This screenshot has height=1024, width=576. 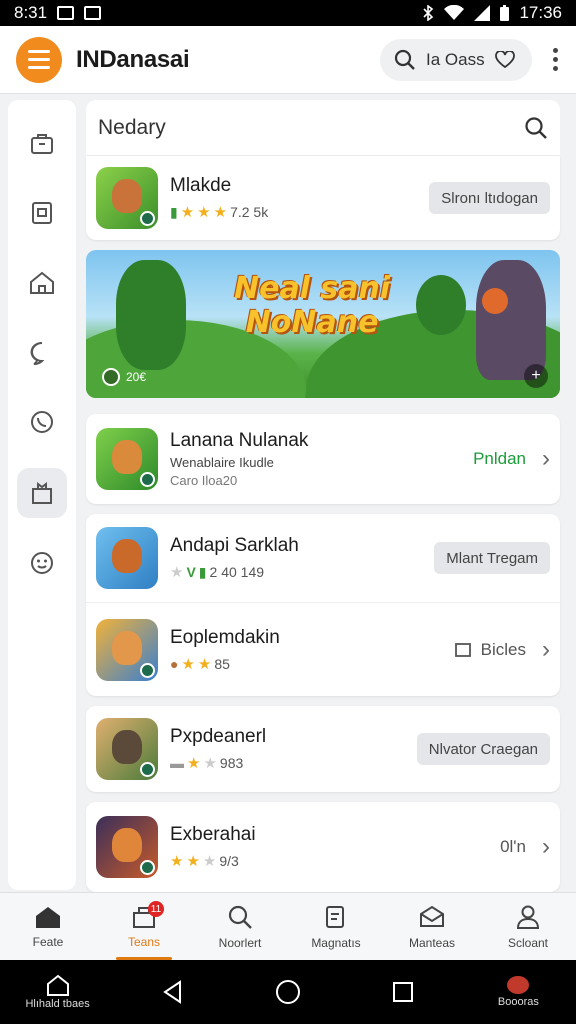 What do you see at coordinates (525, 847) in the screenshot?
I see `open-link: 0l'n ›` at bounding box center [525, 847].